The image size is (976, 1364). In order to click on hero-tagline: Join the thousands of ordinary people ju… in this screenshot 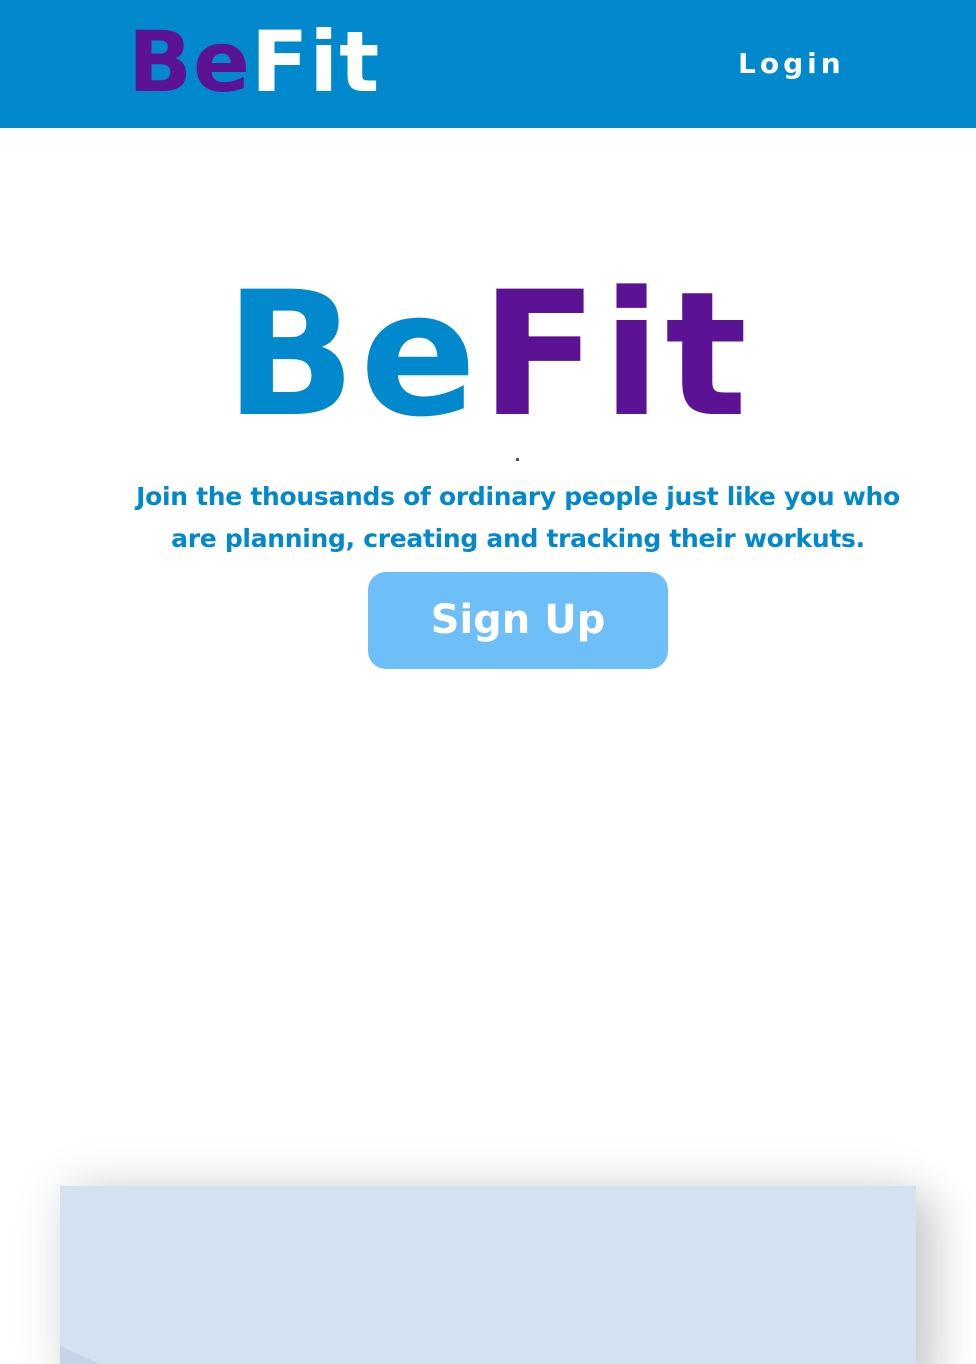, I will do `click(518, 517)`.